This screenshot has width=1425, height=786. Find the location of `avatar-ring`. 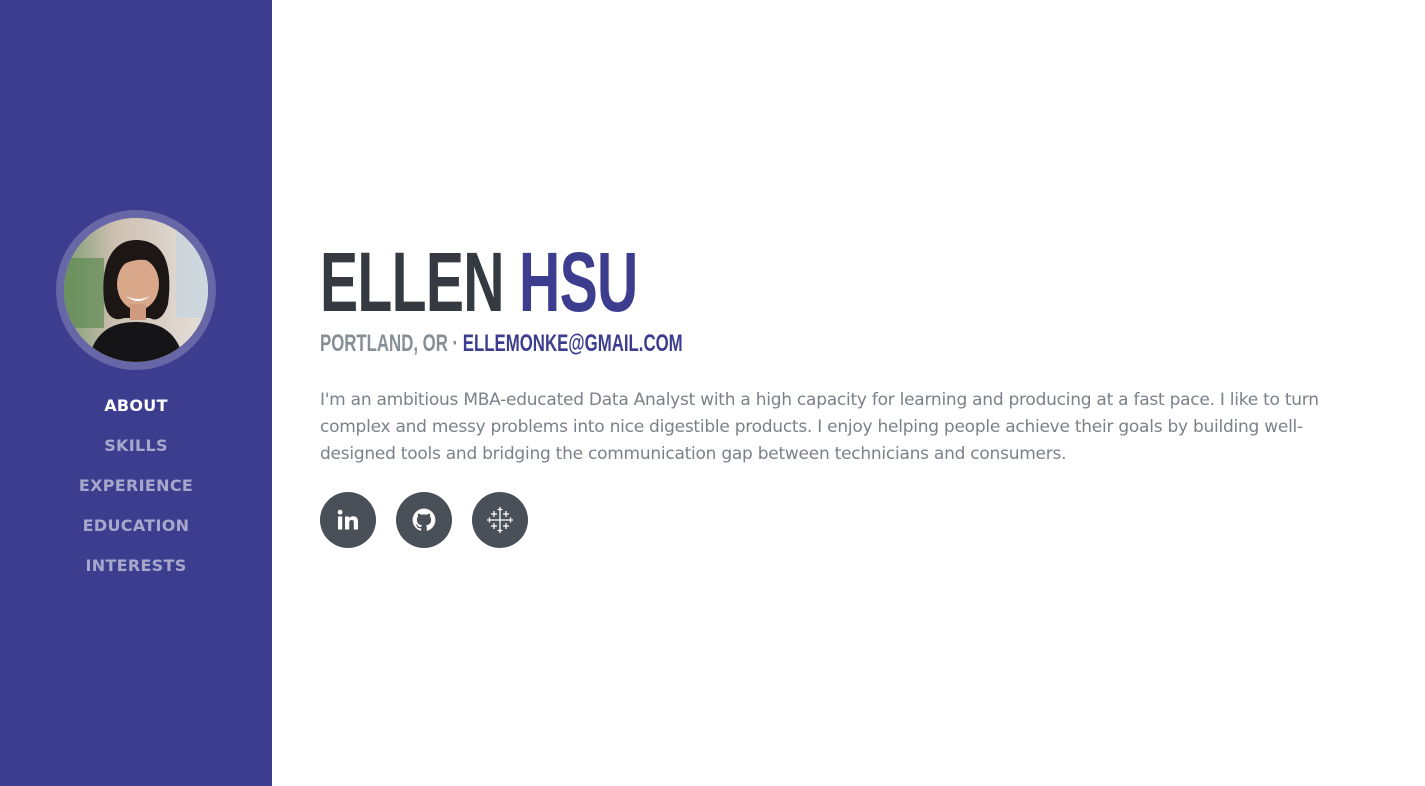

avatar-ring is located at coordinates (136, 290).